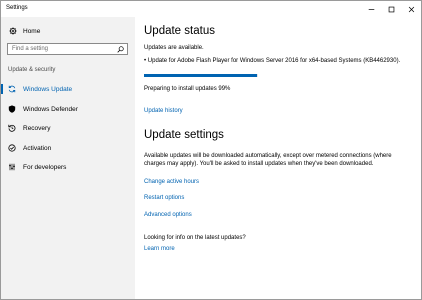 This screenshot has width=422, height=300. What do you see at coordinates (168, 215) in the screenshot?
I see `advanced-options-link: Advanced options` at bounding box center [168, 215].